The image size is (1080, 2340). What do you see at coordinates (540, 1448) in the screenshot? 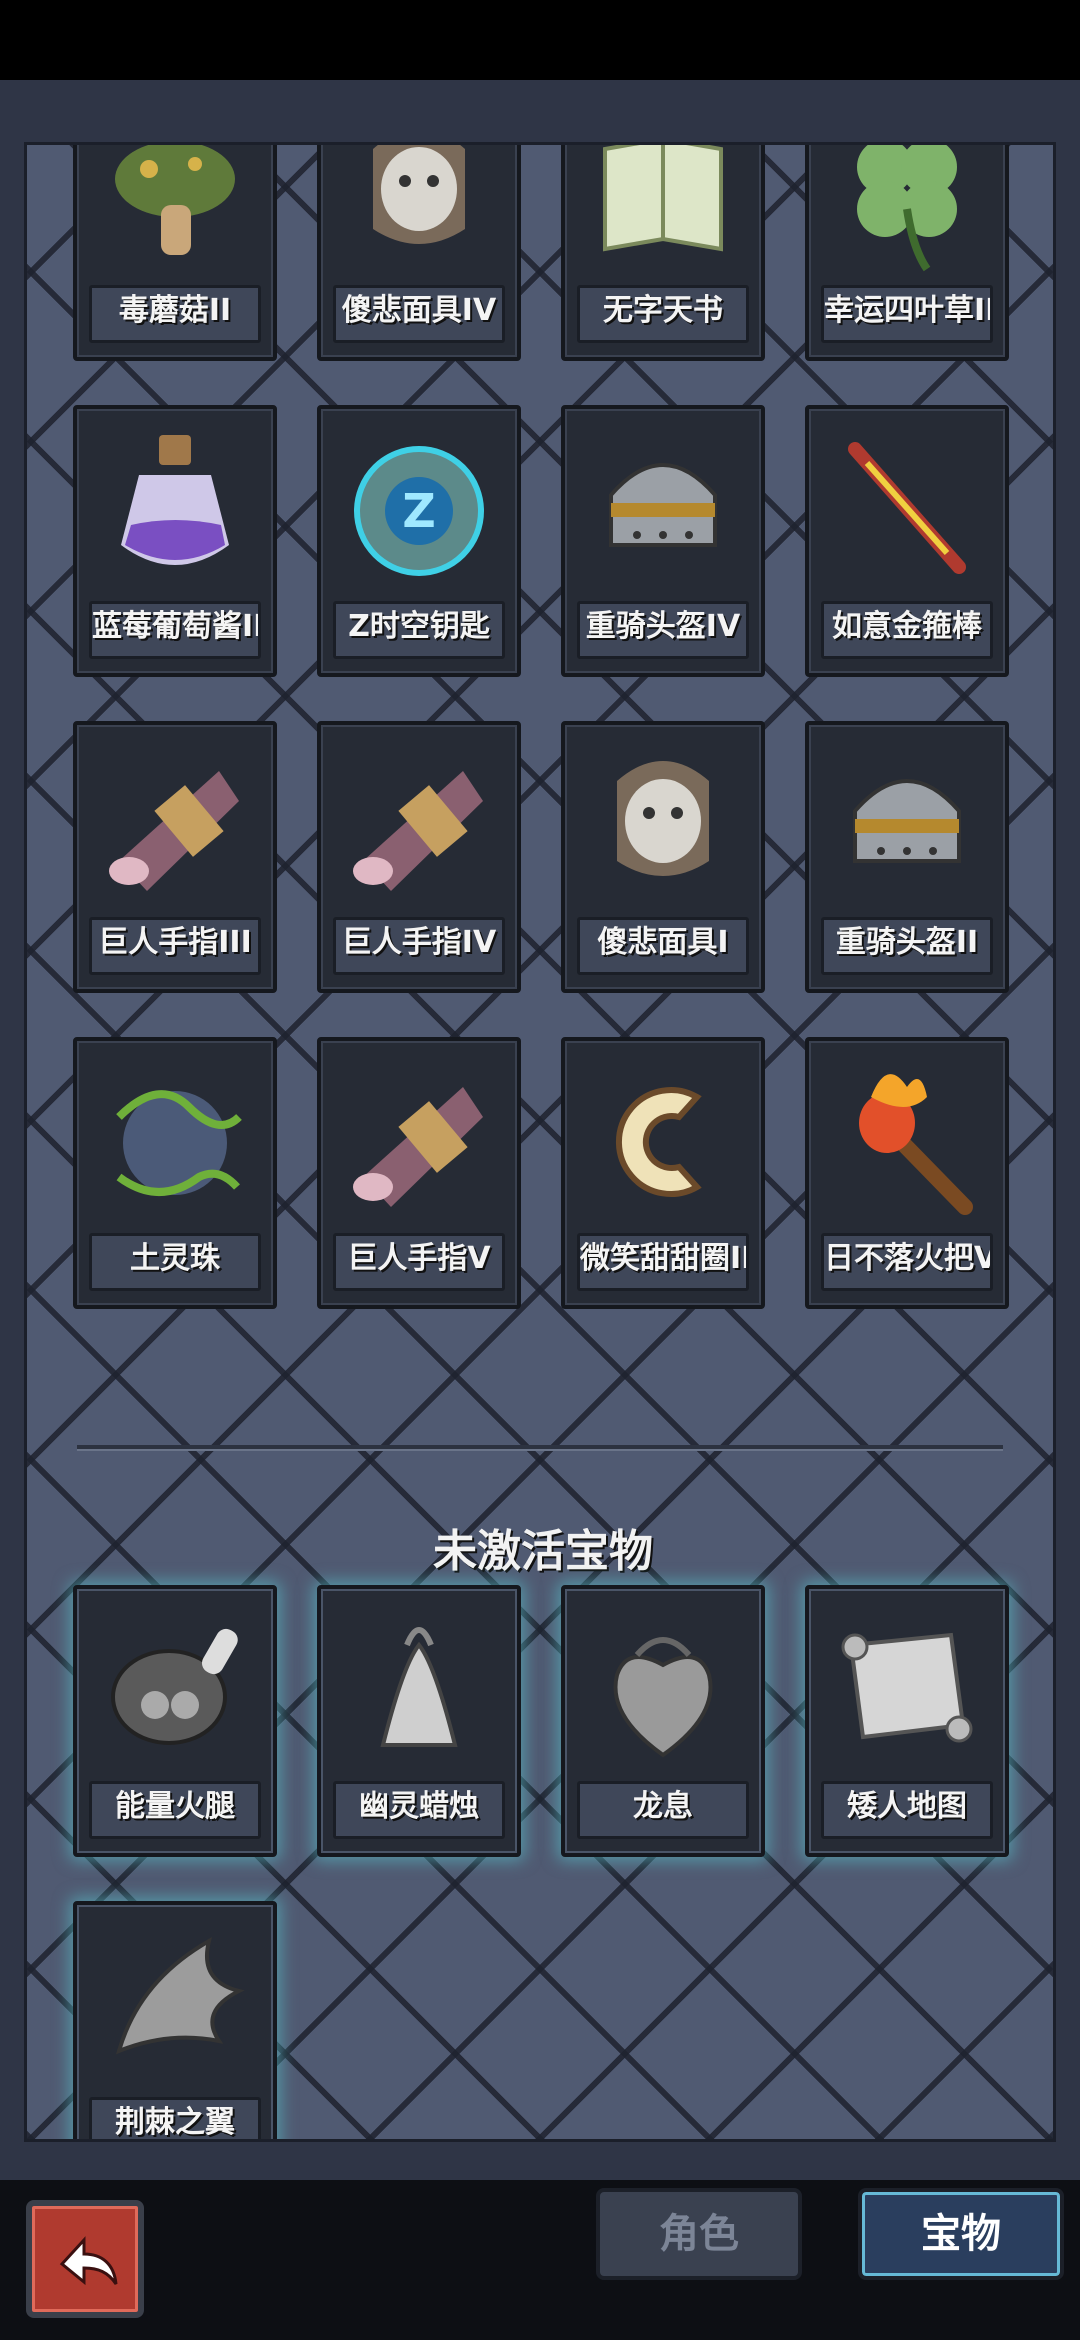
I see `section-divider` at bounding box center [540, 1448].